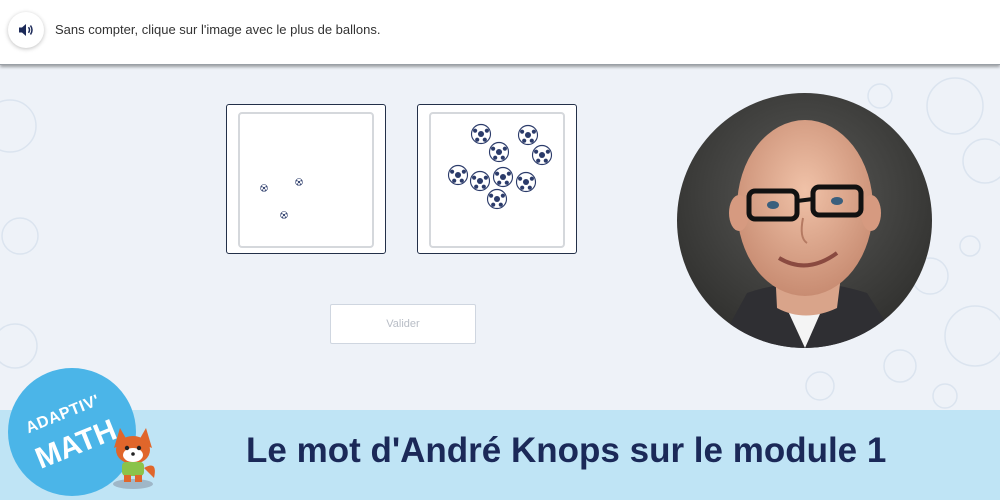  I want to click on choice-card-few-balls, so click(306, 179).